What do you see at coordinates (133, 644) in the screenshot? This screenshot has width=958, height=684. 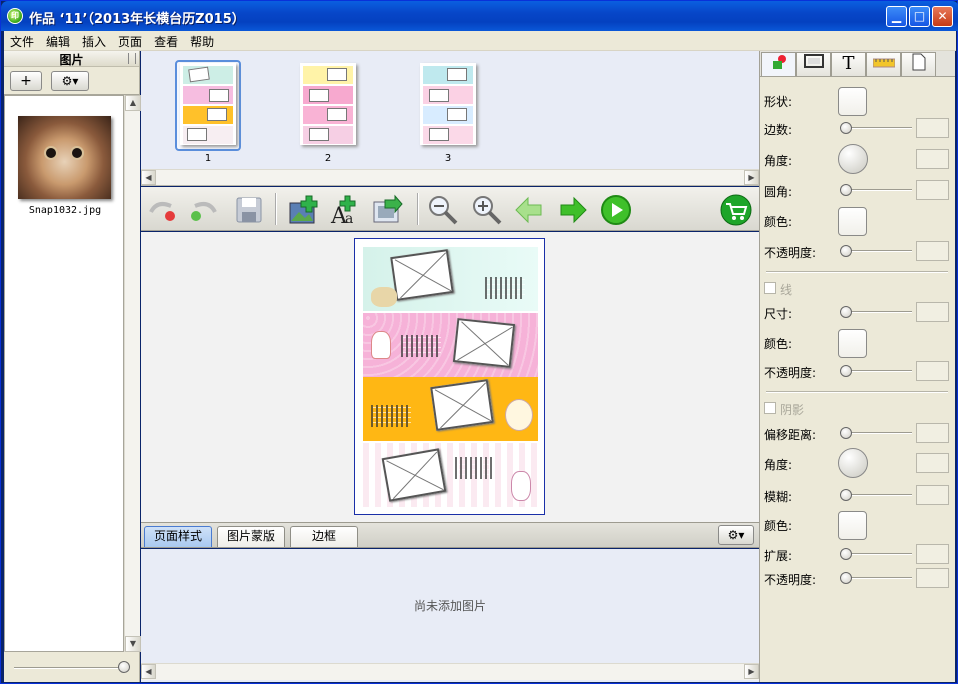 I see `scroll-down-icon: ▼` at bounding box center [133, 644].